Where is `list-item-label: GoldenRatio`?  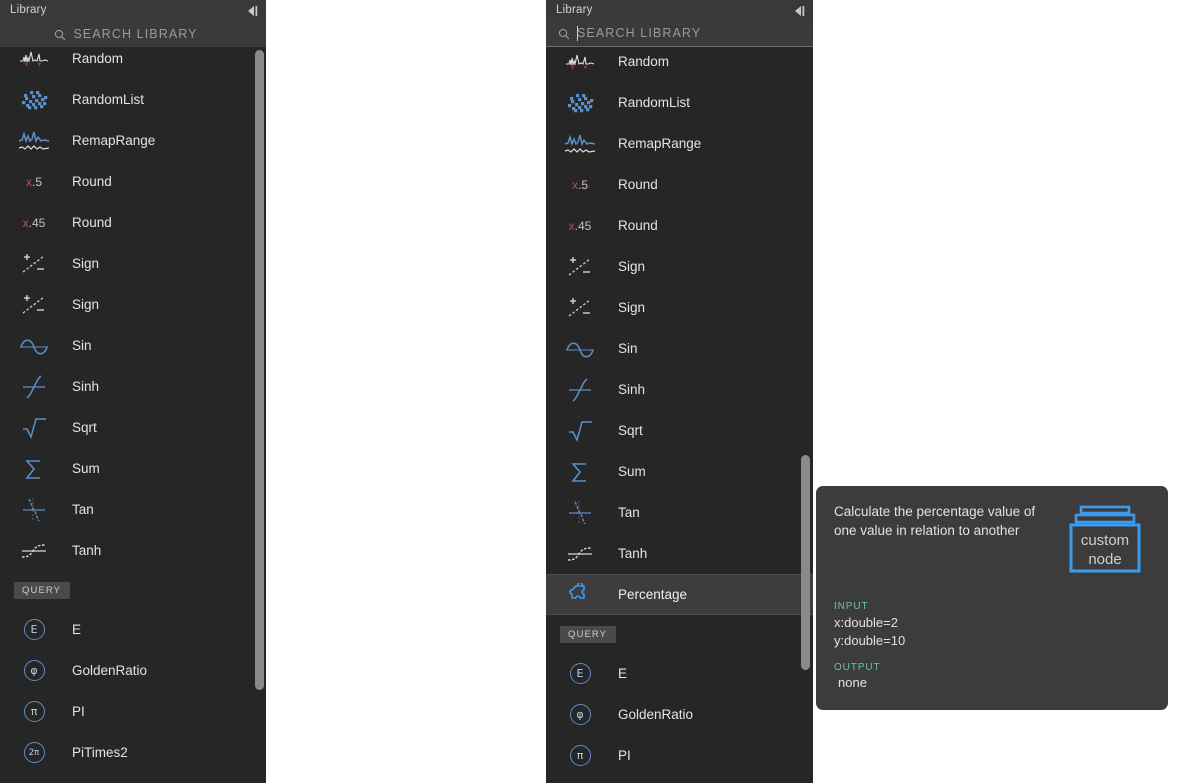 list-item-label: GoldenRatio is located at coordinates (656, 714).